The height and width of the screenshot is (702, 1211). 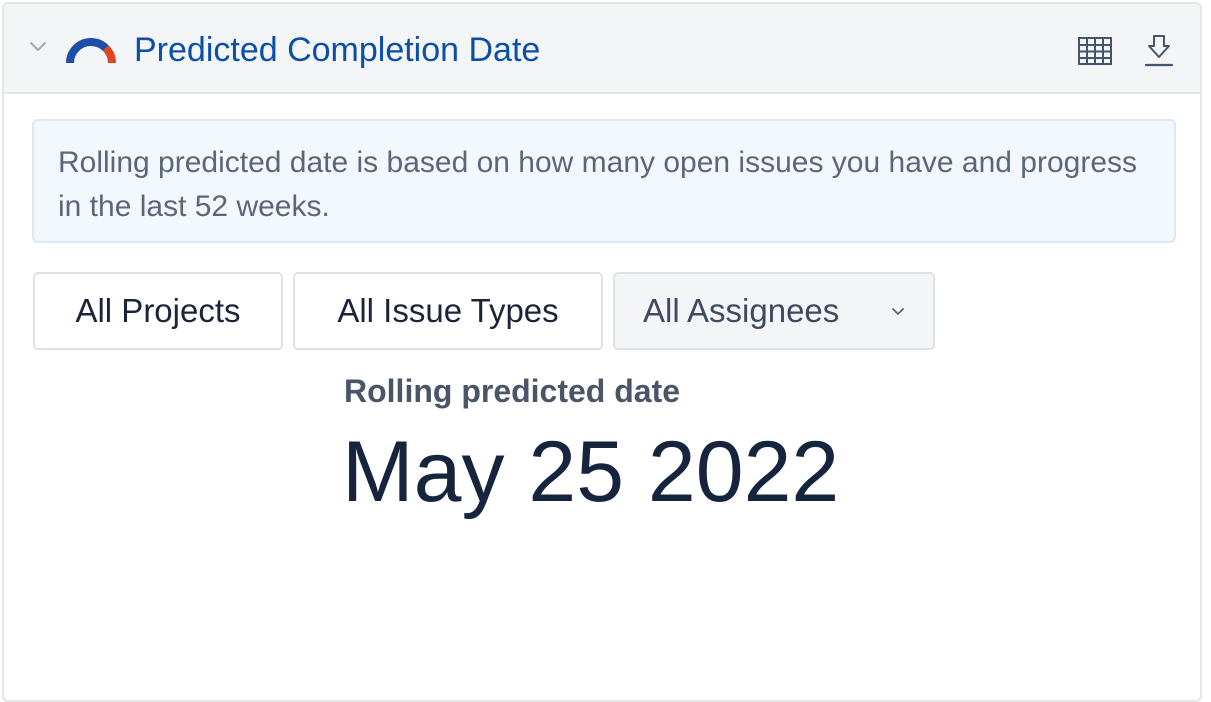 What do you see at coordinates (448, 311) in the screenshot?
I see `issue-types-filter-button: All Issue Types` at bounding box center [448, 311].